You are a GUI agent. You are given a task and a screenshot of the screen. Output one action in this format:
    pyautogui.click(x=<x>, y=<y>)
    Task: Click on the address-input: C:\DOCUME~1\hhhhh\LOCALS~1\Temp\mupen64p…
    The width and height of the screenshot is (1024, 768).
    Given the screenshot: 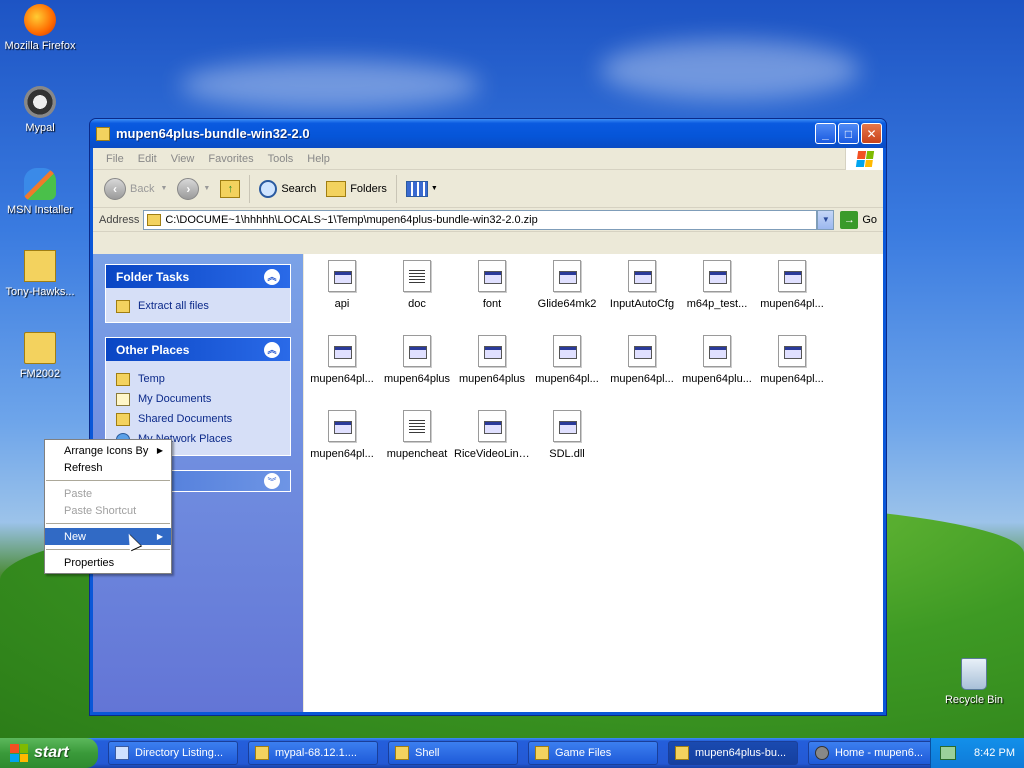 What is the action you would take?
    pyautogui.click(x=480, y=219)
    